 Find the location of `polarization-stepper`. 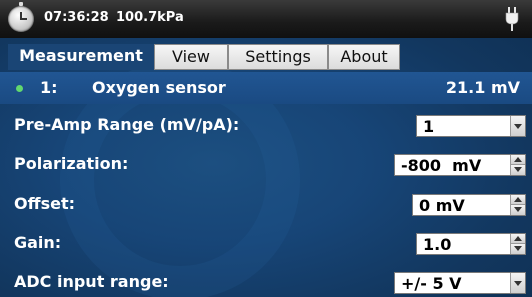

polarization-stepper is located at coordinates (517, 165).